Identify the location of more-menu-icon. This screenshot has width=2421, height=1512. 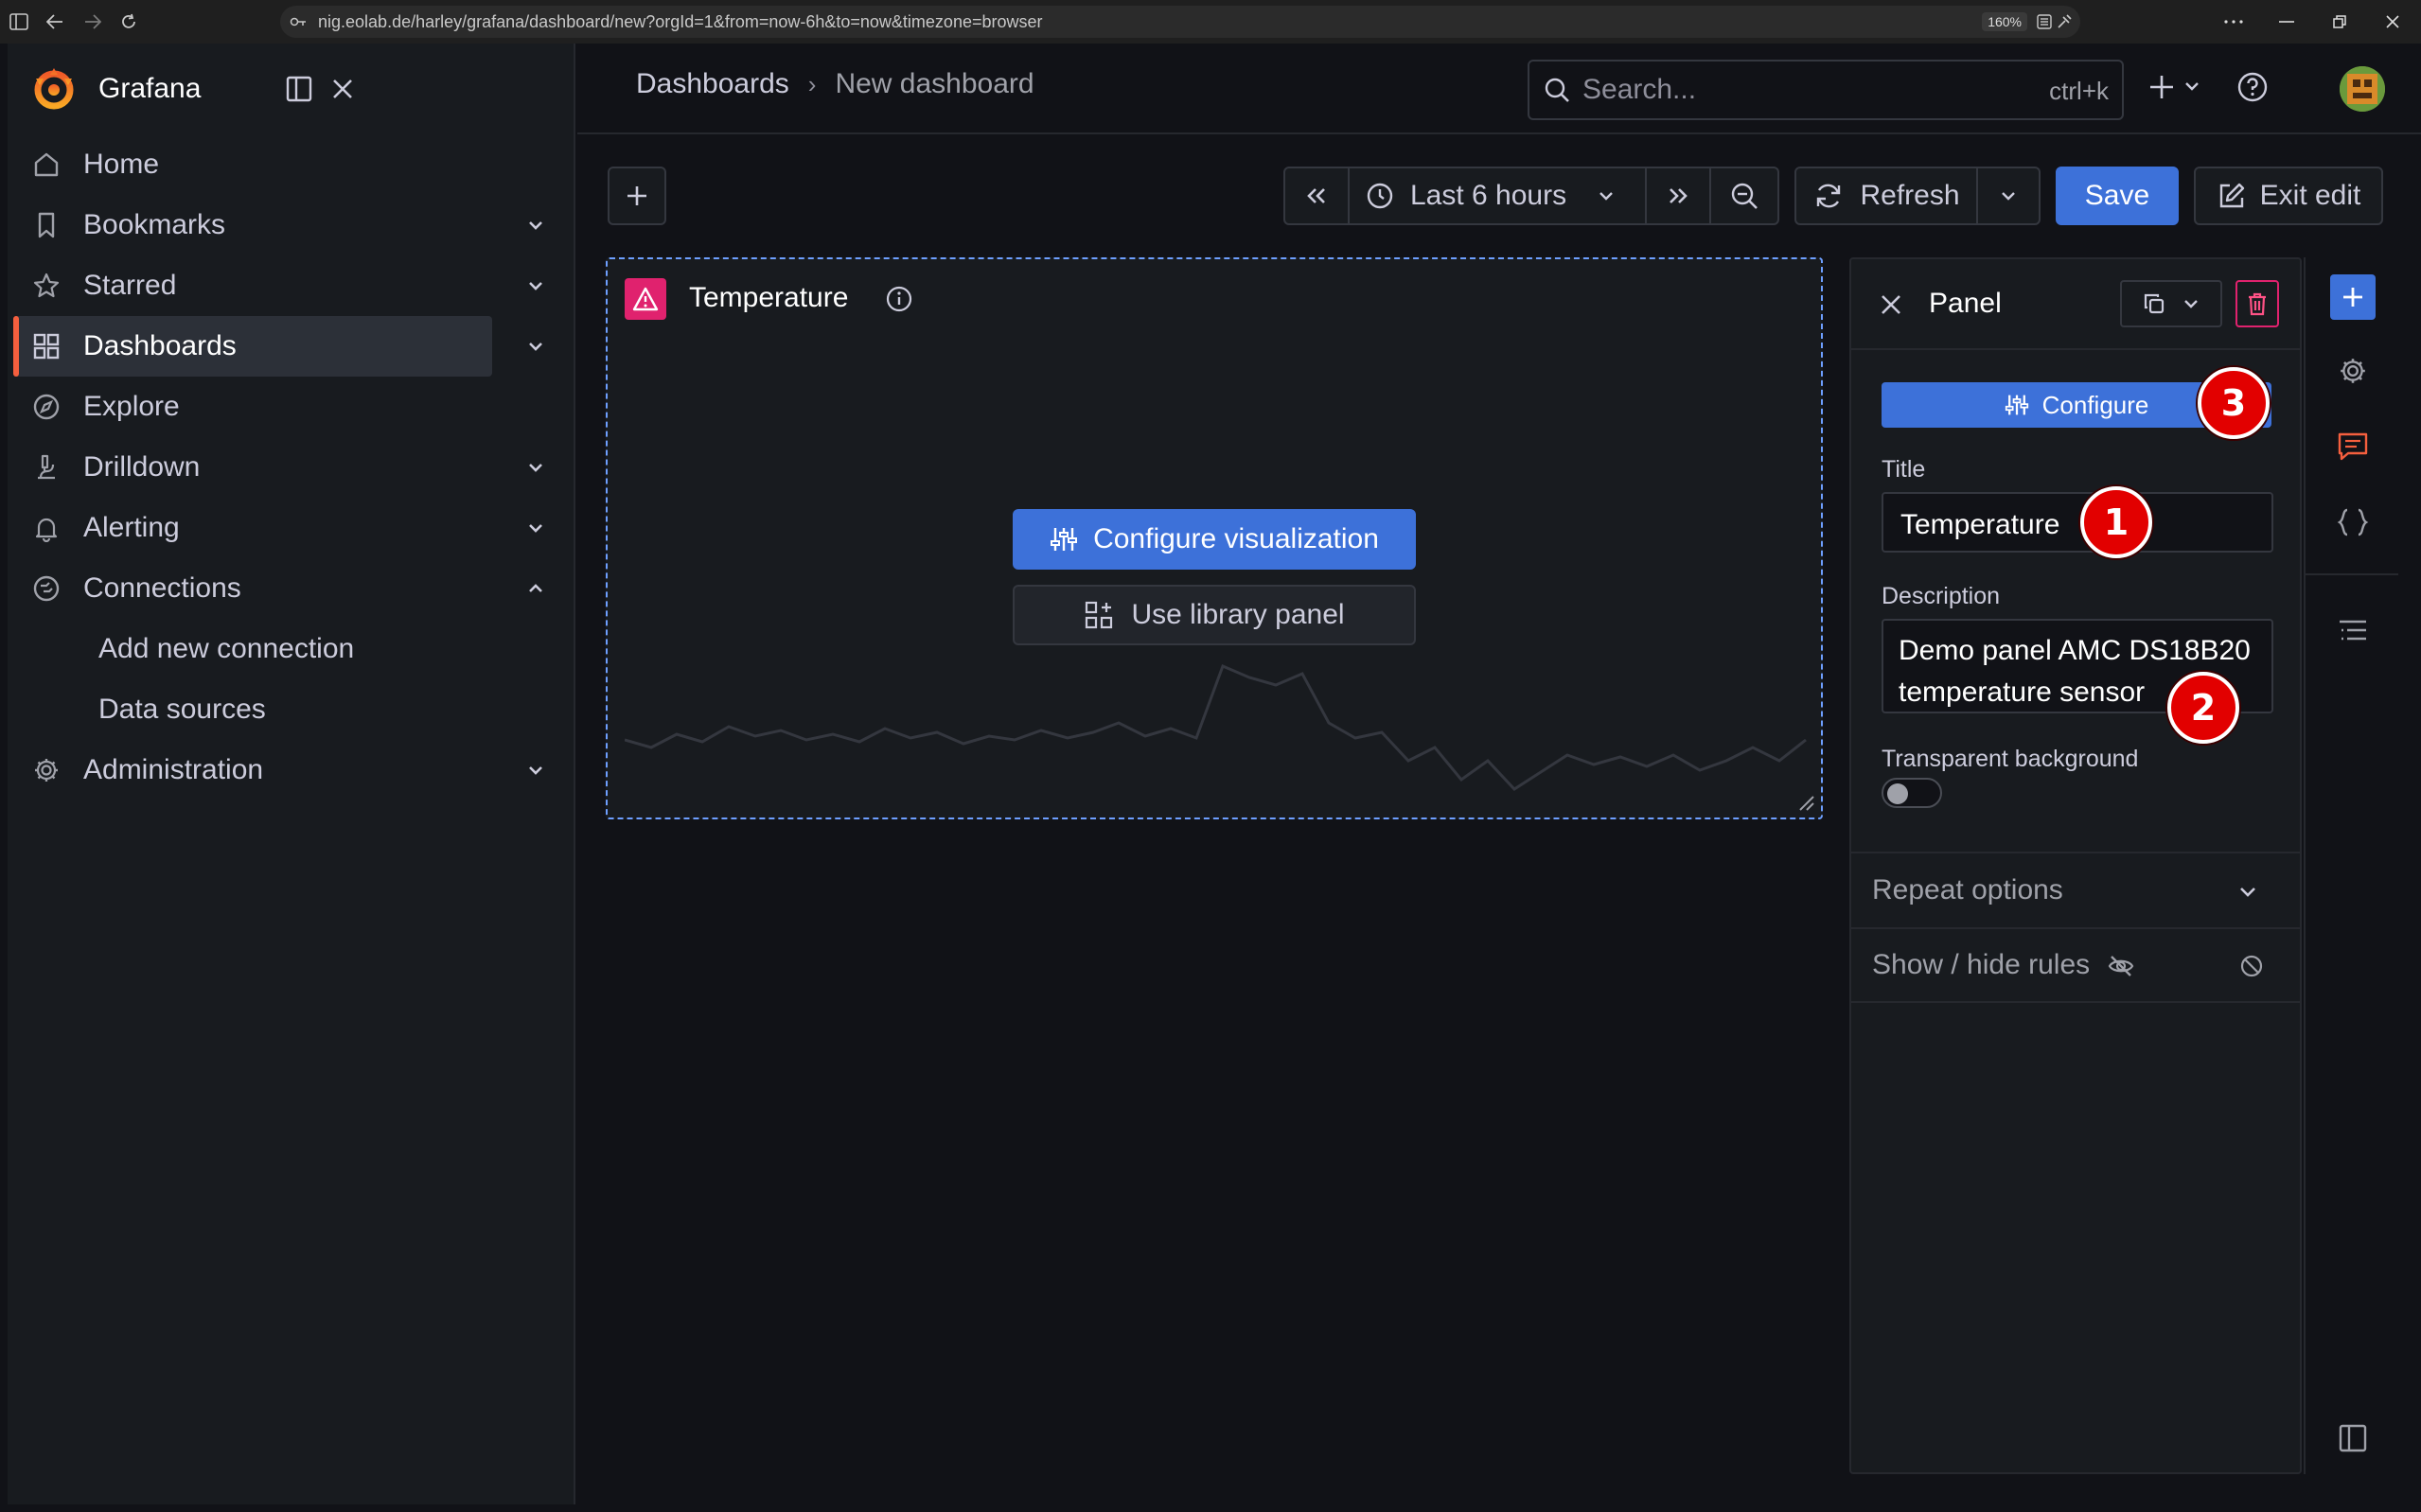
(2233, 22).